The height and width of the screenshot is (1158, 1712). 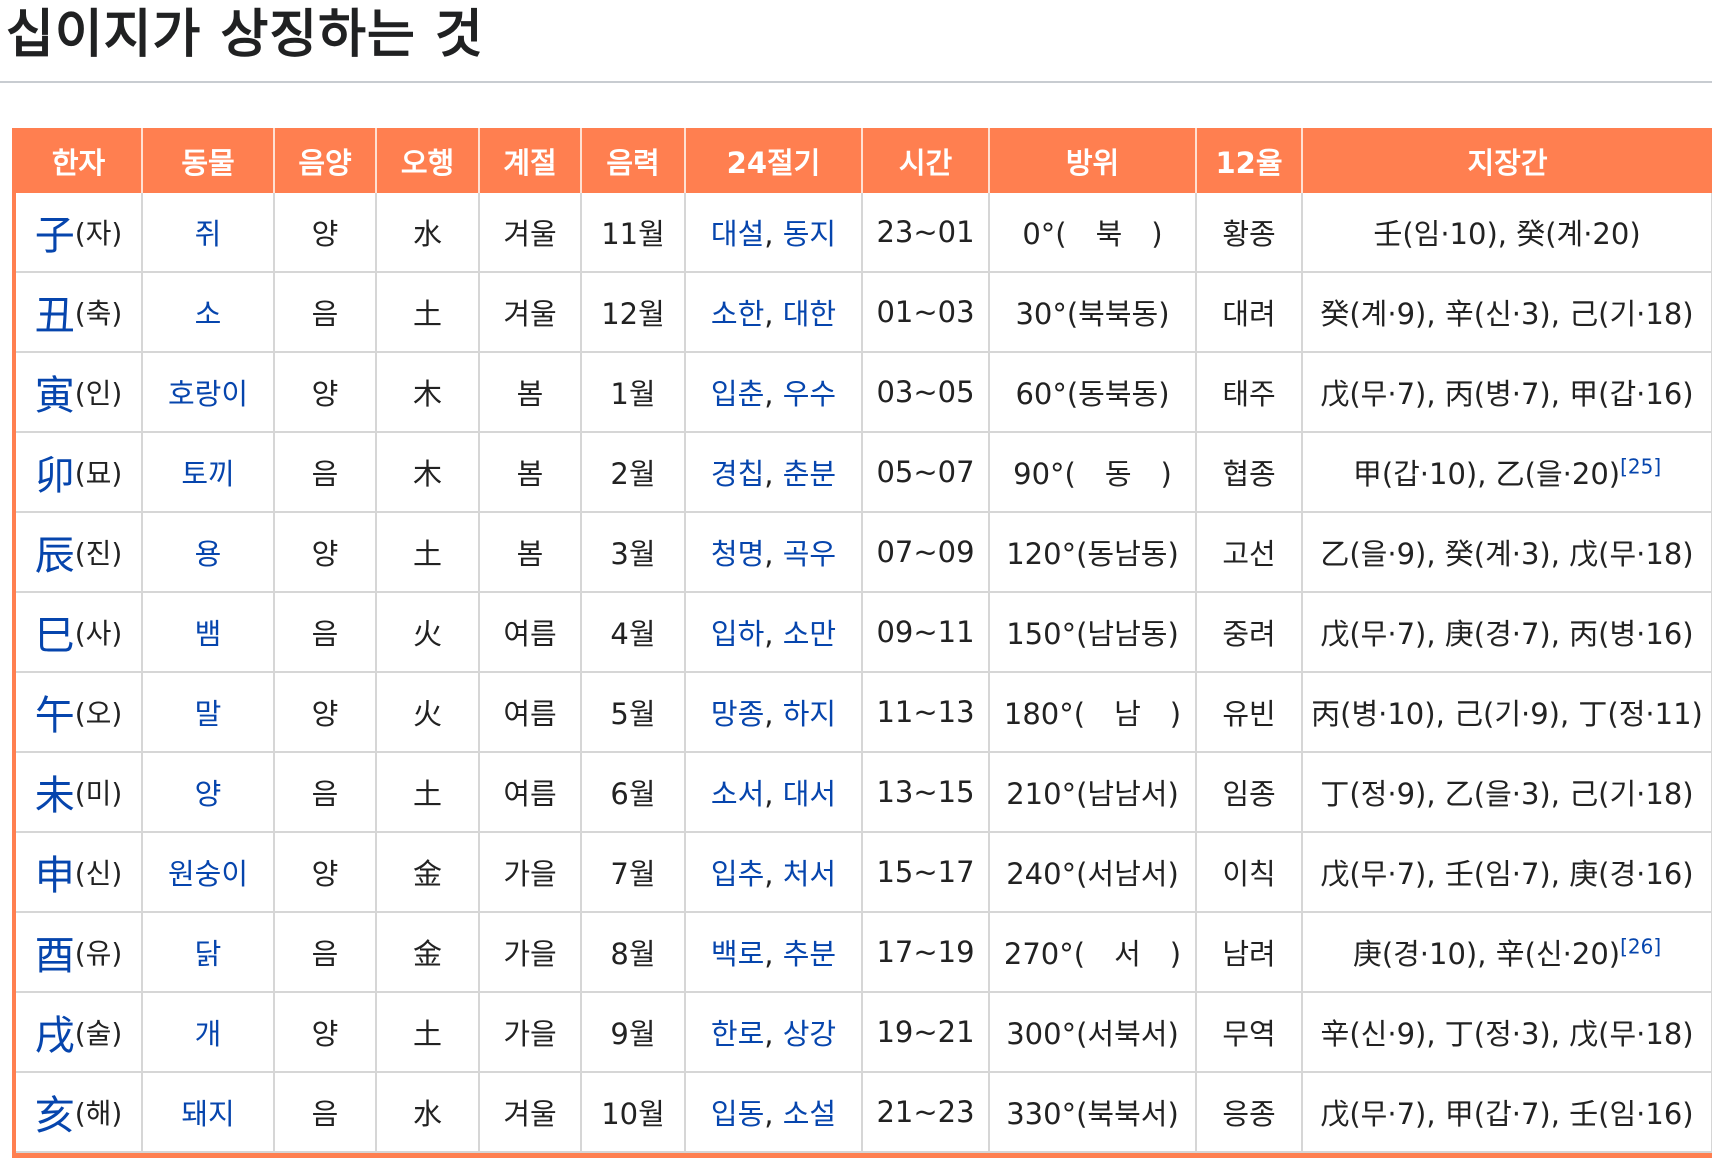 What do you see at coordinates (208, 714) in the screenshot?
I see `animal-link: 말` at bounding box center [208, 714].